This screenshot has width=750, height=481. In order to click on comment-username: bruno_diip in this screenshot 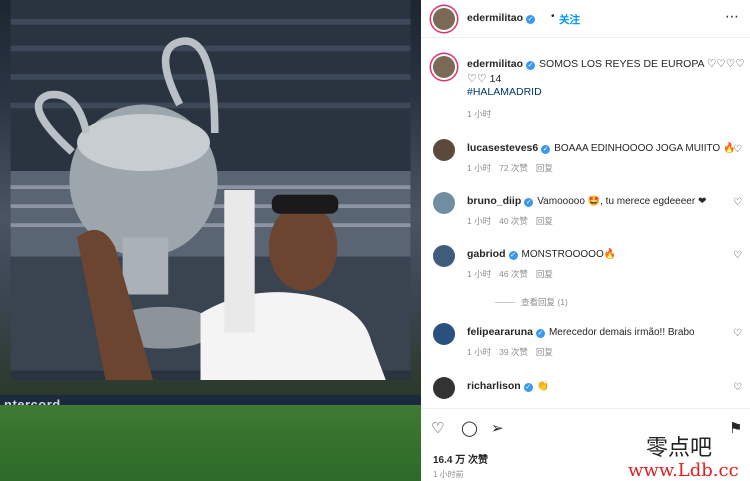, I will do `click(494, 201)`.